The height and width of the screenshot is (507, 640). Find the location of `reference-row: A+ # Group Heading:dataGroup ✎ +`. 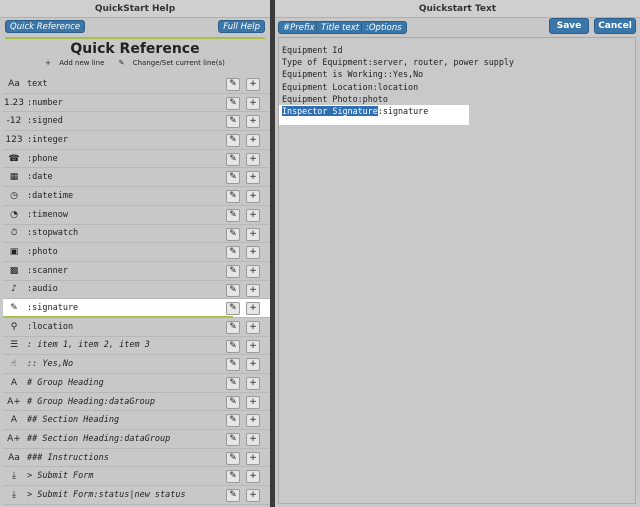

reference-row: A+ # Group Heading:dataGroup ✎ + is located at coordinates (136, 402).